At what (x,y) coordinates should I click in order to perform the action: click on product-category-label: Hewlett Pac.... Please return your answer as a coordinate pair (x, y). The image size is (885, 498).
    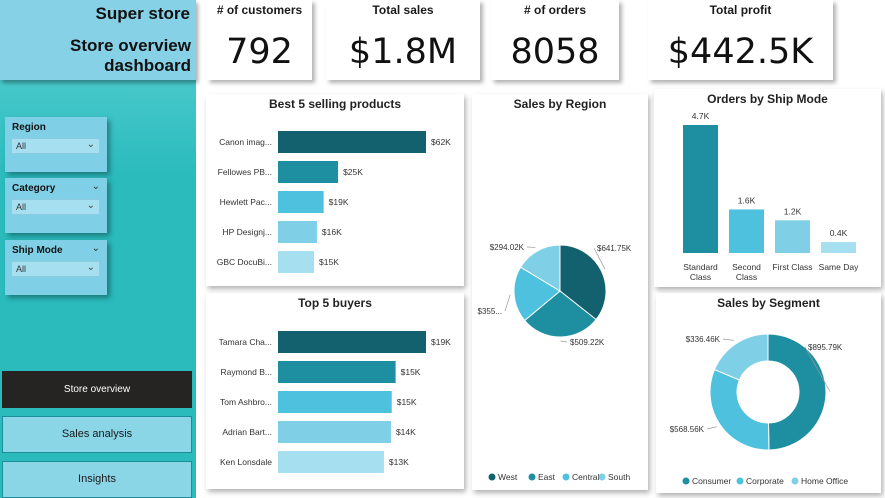
    Looking at the image, I should click on (246, 202).